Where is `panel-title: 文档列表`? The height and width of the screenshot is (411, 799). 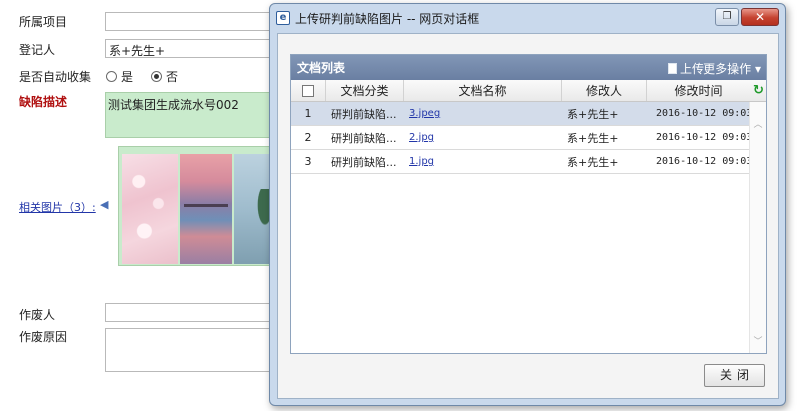
panel-title: 文档列表 is located at coordinates (321, 68).